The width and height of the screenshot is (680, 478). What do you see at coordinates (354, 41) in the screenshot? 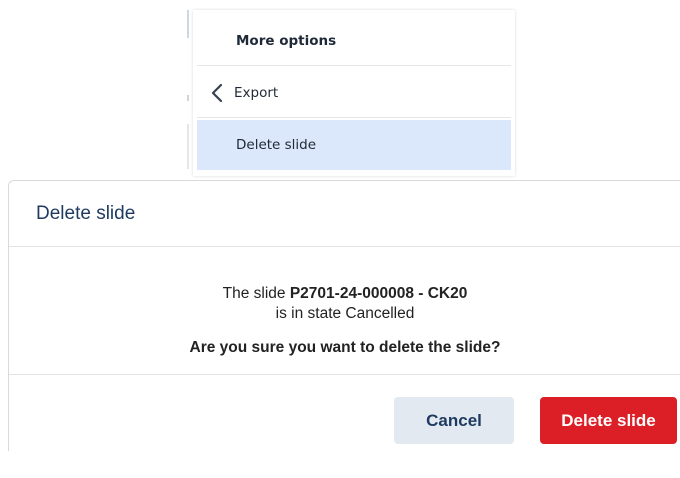
I see `menu-header: More options` at bounding box center [354, 41].